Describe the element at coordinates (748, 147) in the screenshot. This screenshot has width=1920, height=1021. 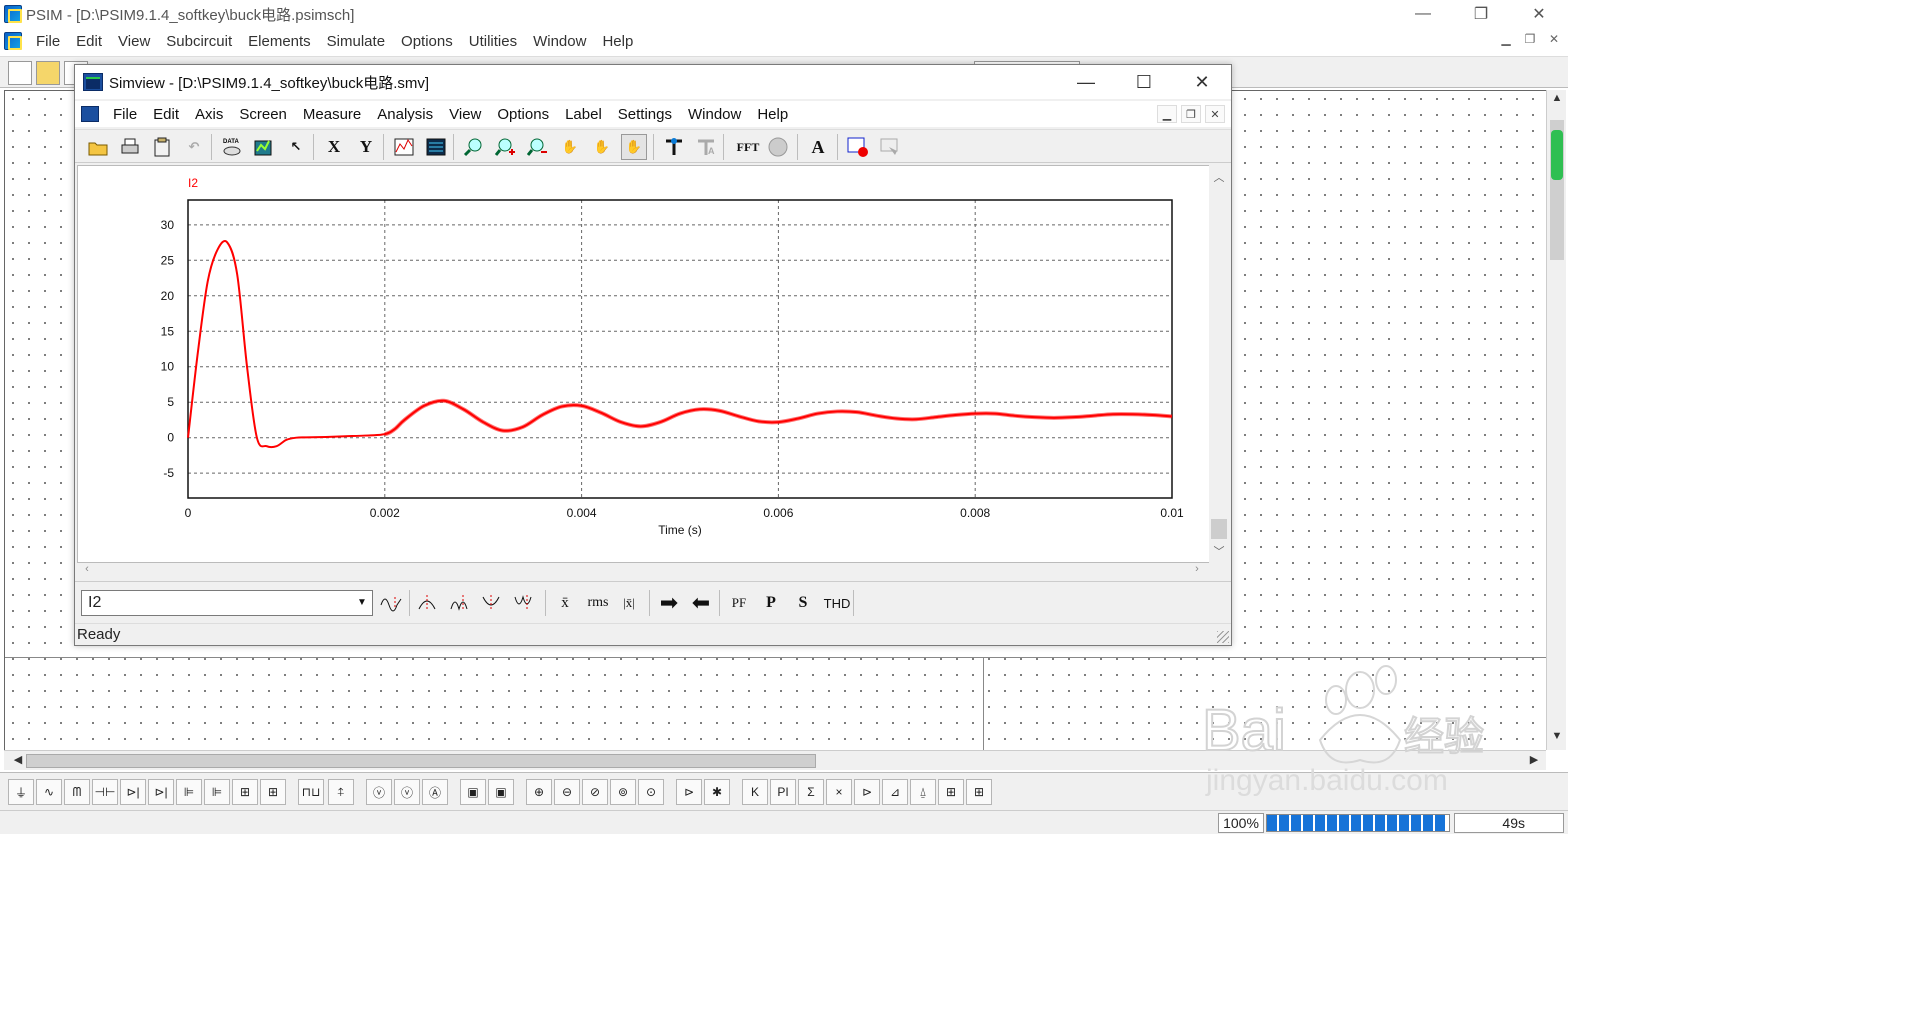
I see `fft-button: FFT` at that location.